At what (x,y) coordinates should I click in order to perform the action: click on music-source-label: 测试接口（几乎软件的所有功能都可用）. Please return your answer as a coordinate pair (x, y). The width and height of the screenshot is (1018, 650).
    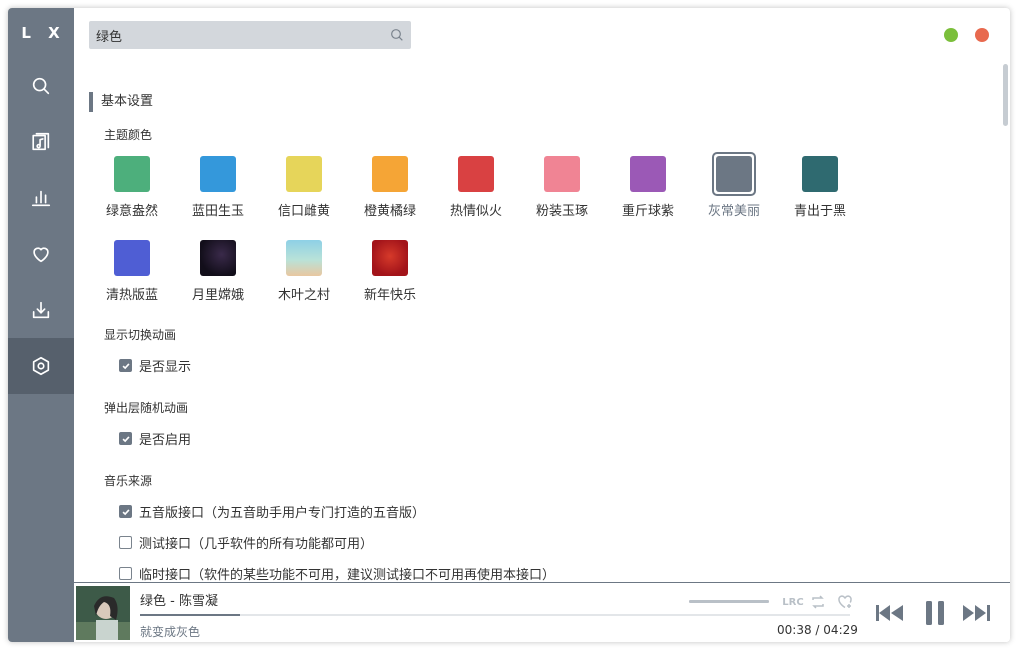
    Looking at the image, I should click on (256, 544).